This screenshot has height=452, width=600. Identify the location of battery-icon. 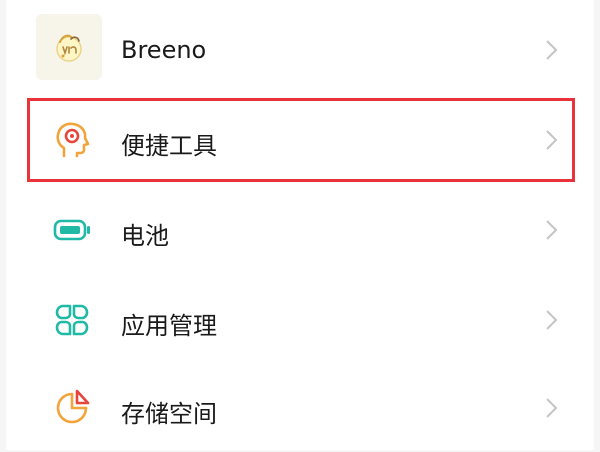
(72, 230).